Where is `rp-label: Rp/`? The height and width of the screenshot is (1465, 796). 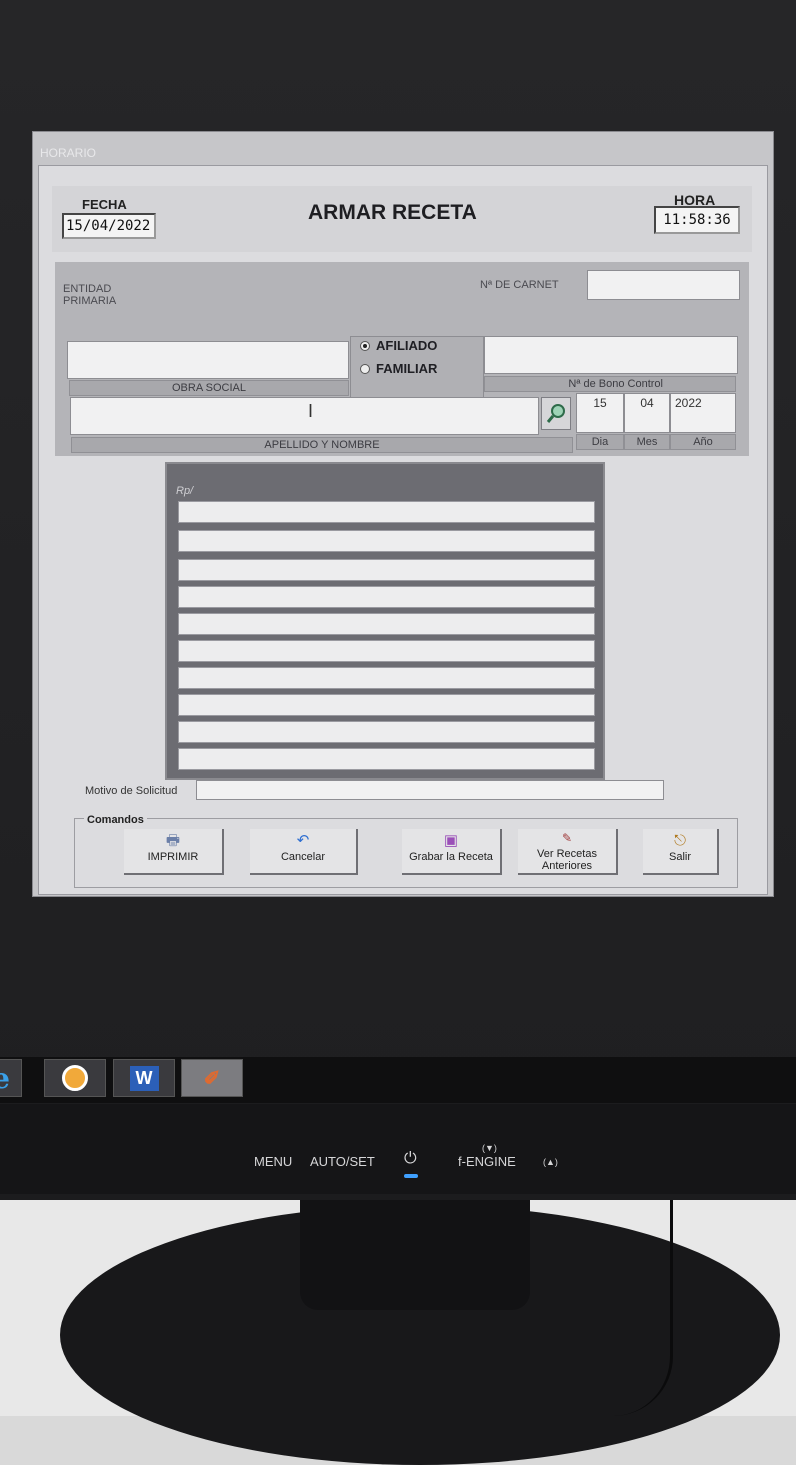
rp-label: Rp/ is located at coordinates (185, 491).